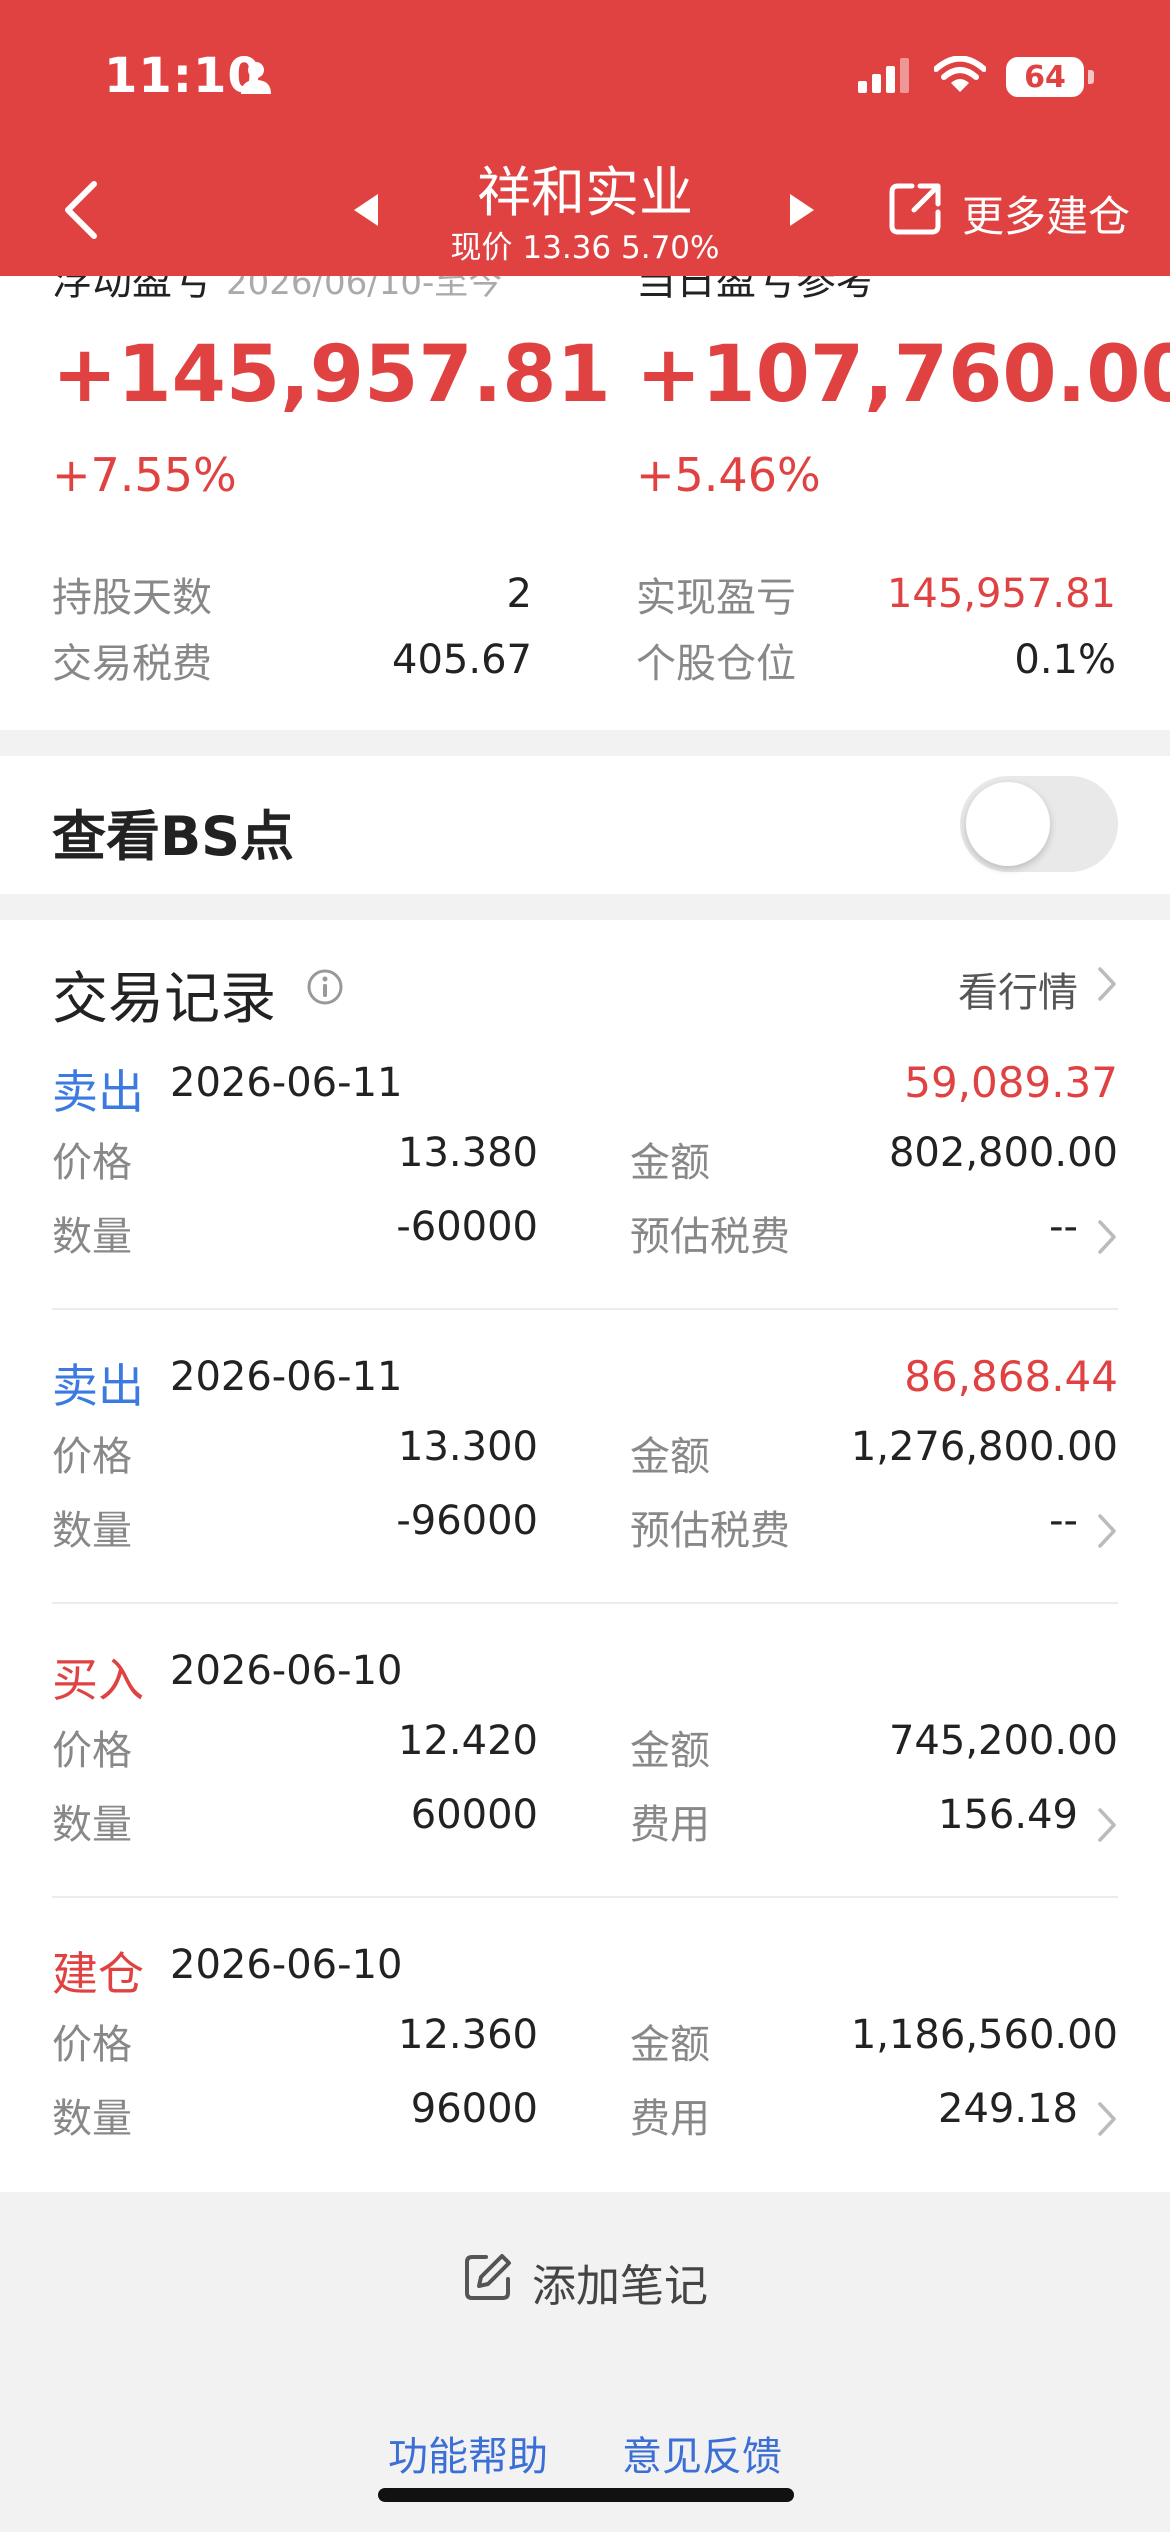  What do you see at coordinates (585, 1822) in the screenshot?
I see `trade-qty-row: 数量 60000 费用 156.49` at bounding box center [585, 1822].